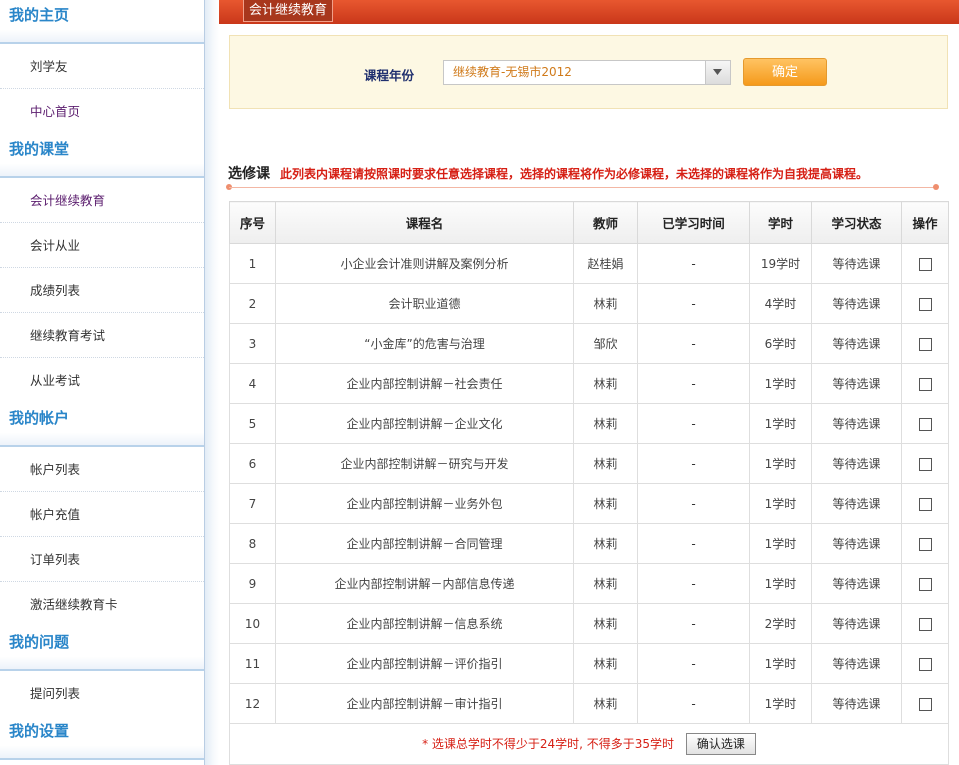 The image size is (959, 765). I want to click on row-number: 7, so click(252, 503).